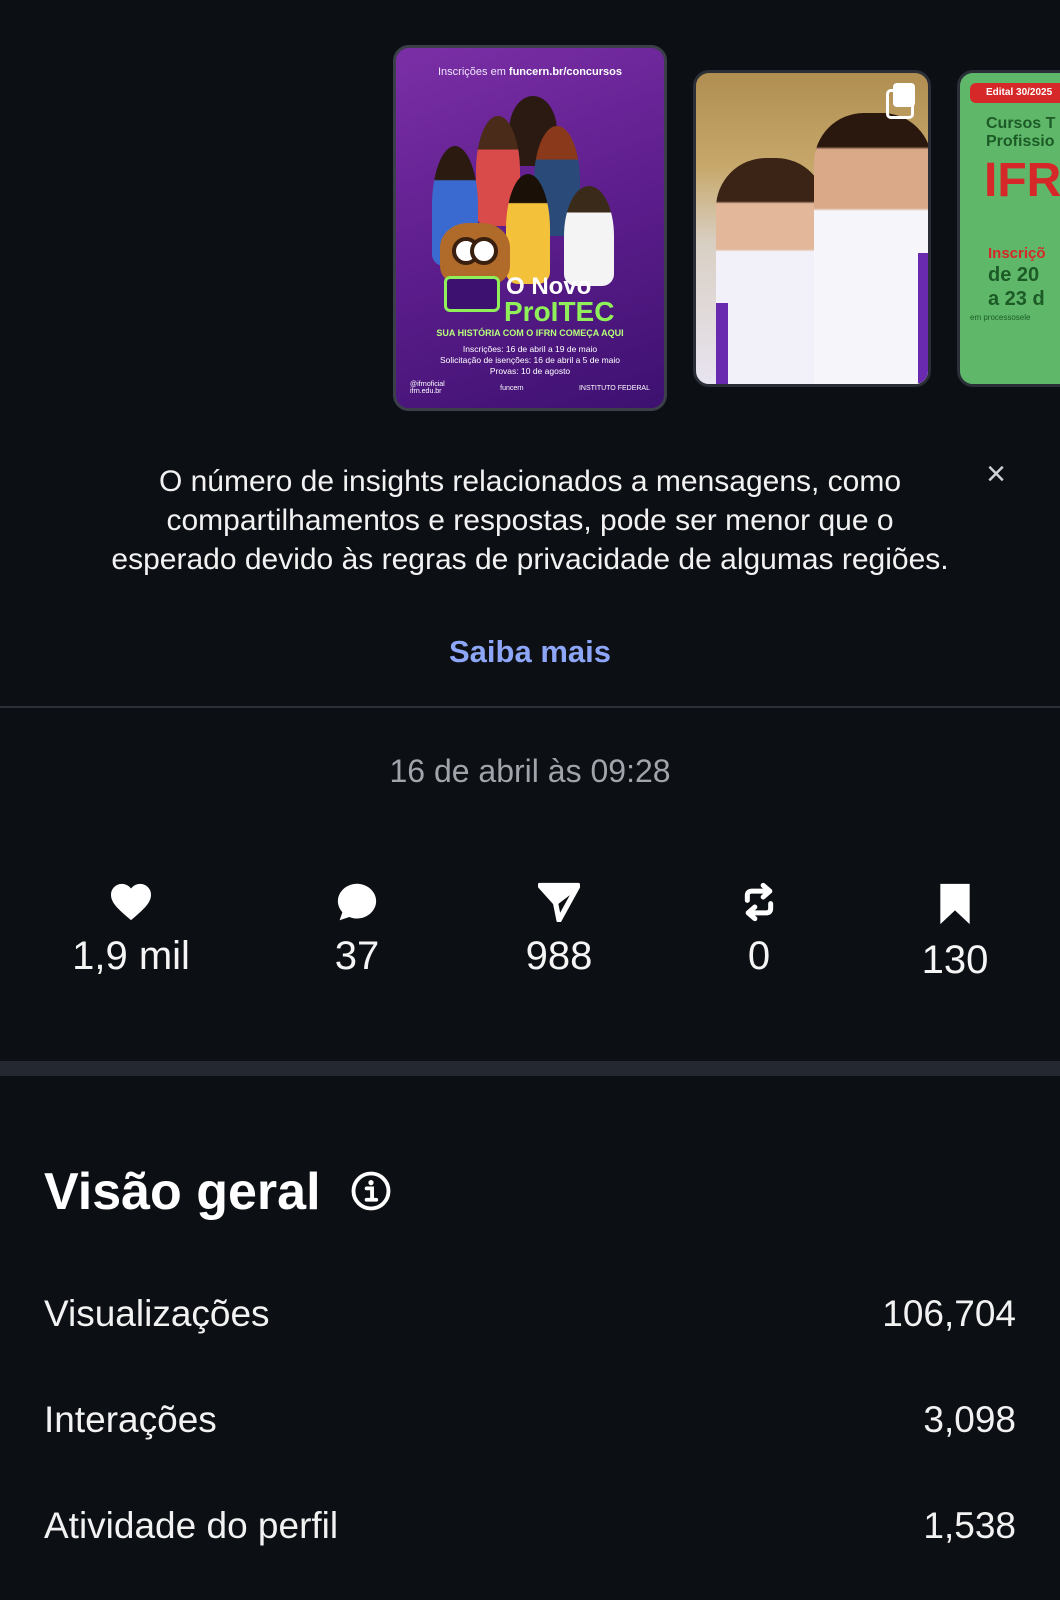  What do you see at coordinates (191, 1525) in the screenshot?
I see `metric-label: Atividade do perfil` at bounding box center [191, 1525].